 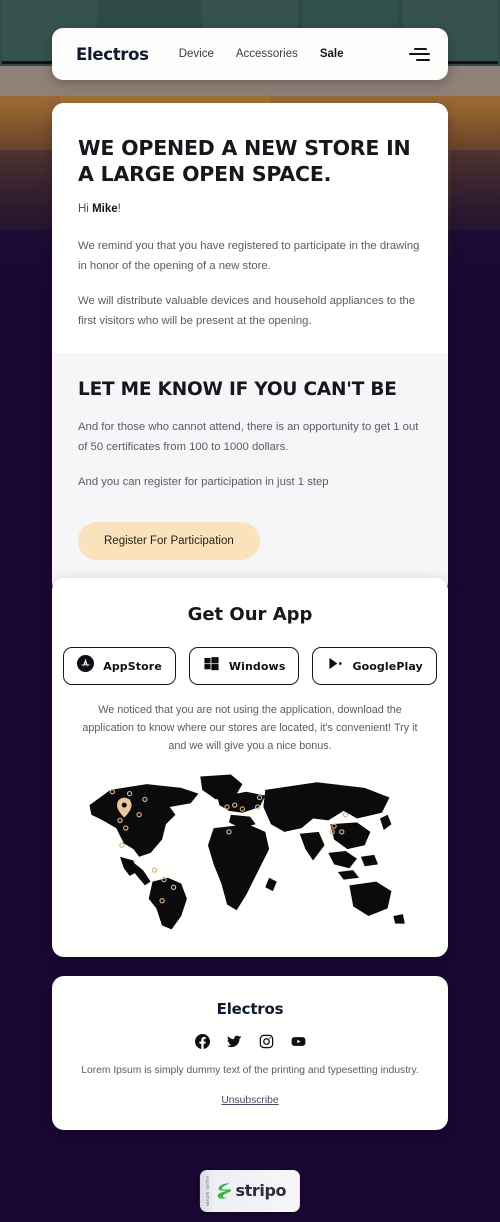 What do you see at coordinates (250, 614) in the screenshot?
I see `app-title: Get Our App` at bounding box center [250, 614].